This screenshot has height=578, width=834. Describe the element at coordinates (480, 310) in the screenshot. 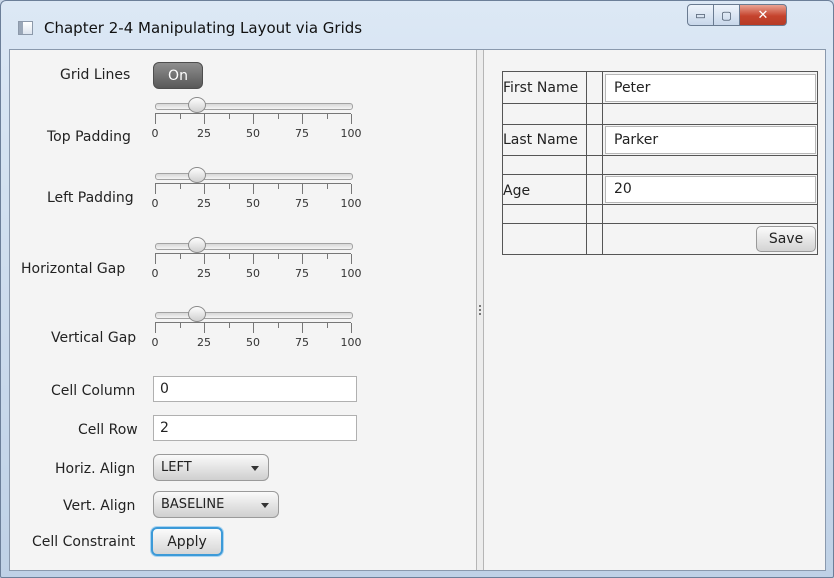

I see `split-divider` at that location.